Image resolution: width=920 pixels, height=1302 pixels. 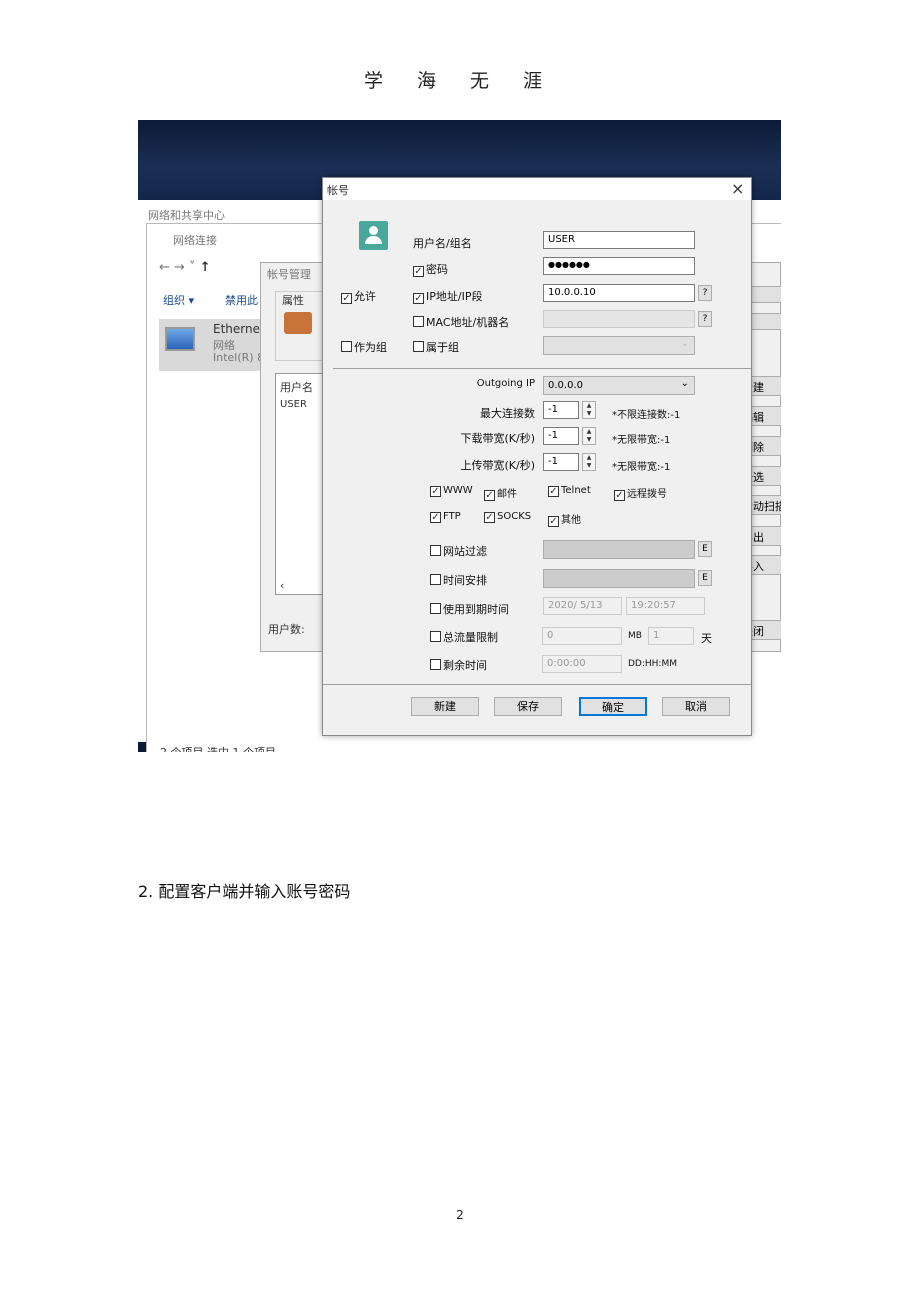 What do you see at coordinates (461, 322) in the screenshot?
I see `mac-checkbox: MAC地址/机器名` at bounding box center [461, 322].